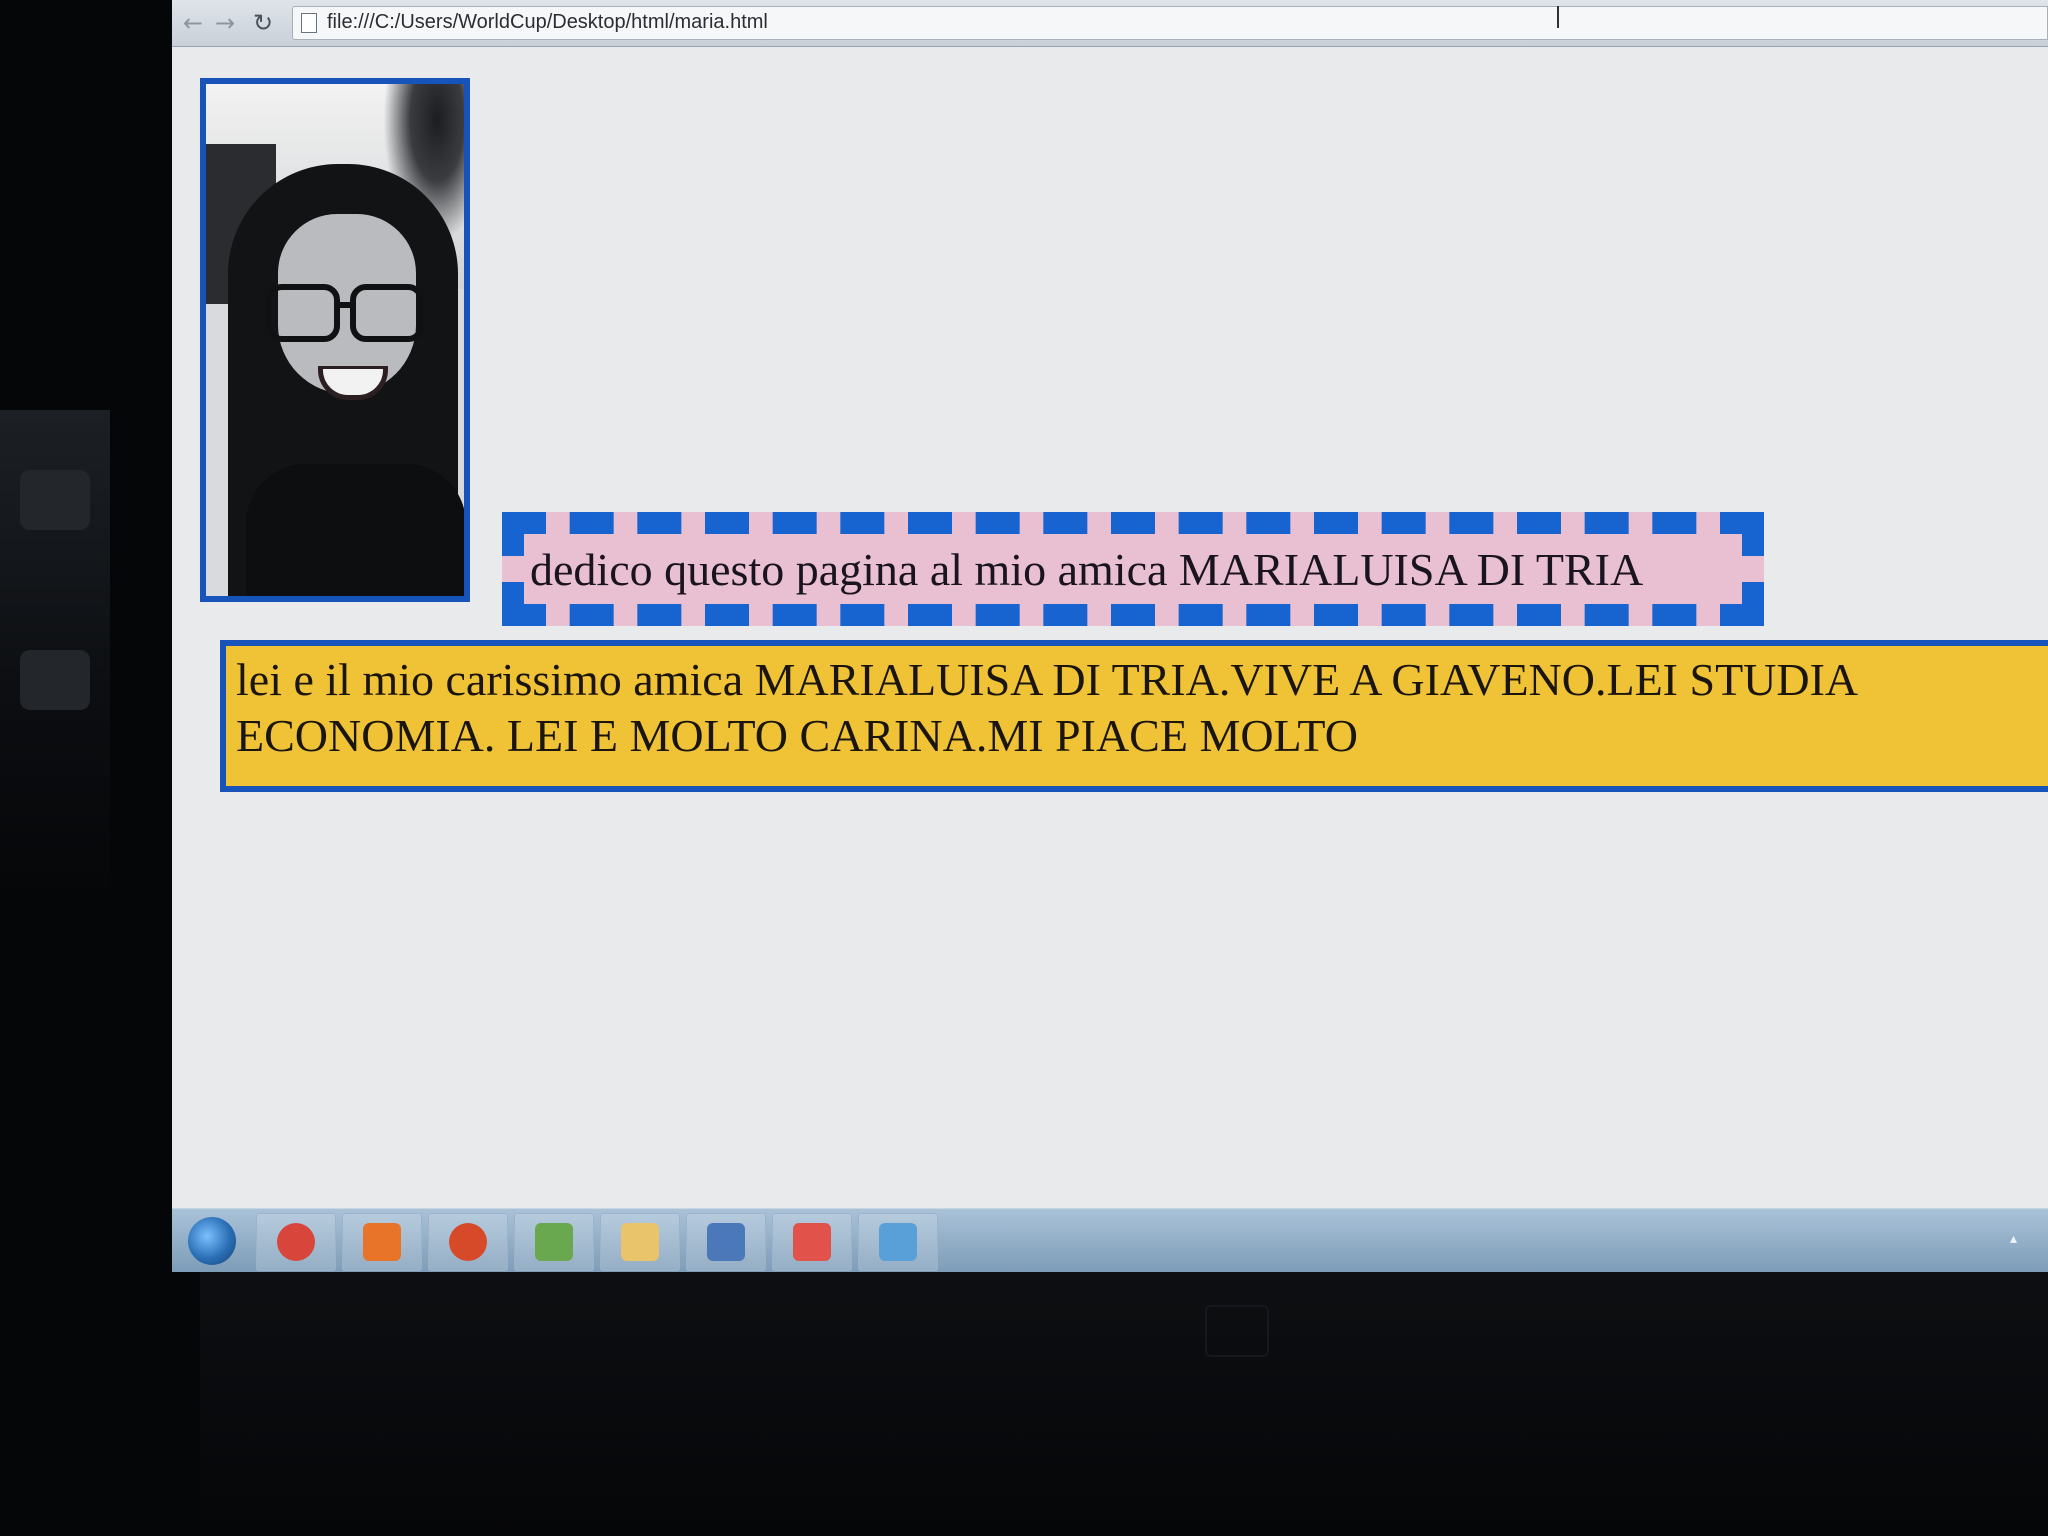  I want to click on chrome-icon, so click(296, 1242).